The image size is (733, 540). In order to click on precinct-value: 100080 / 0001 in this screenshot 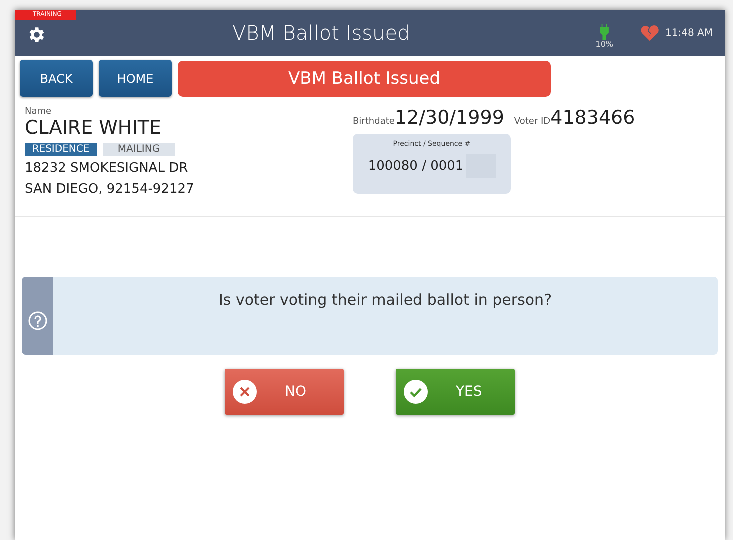, I will do `click(416, 166)`.